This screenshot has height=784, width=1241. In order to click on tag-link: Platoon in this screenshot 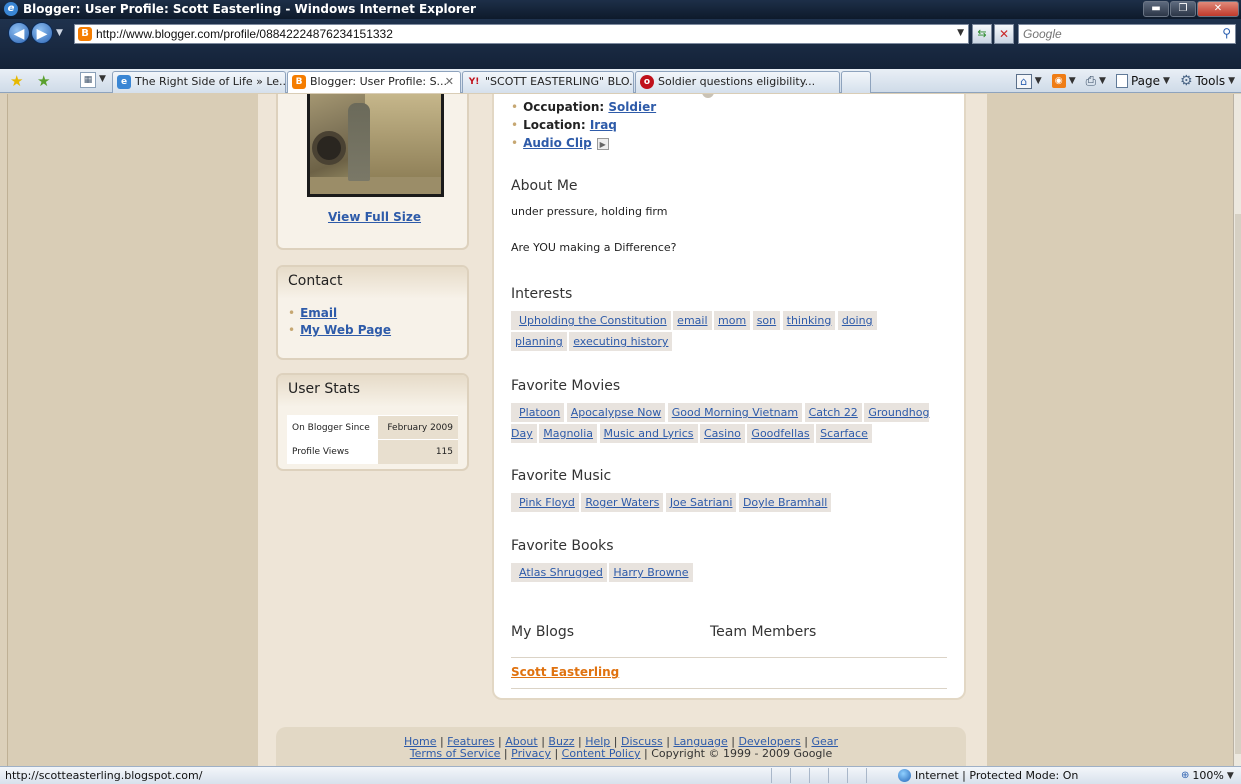, I will do `click(538, 412)`.